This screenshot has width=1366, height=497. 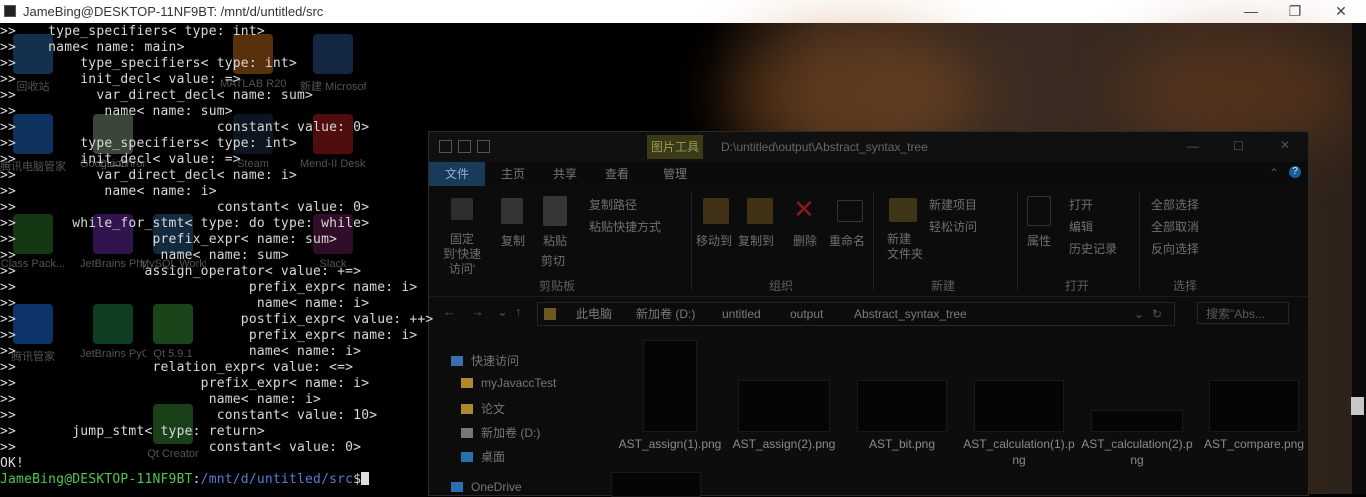 What do you see at coordinates (10, 11) in the screenshot?
I see `terminal-app-icon` at bounding box center [10, 11].